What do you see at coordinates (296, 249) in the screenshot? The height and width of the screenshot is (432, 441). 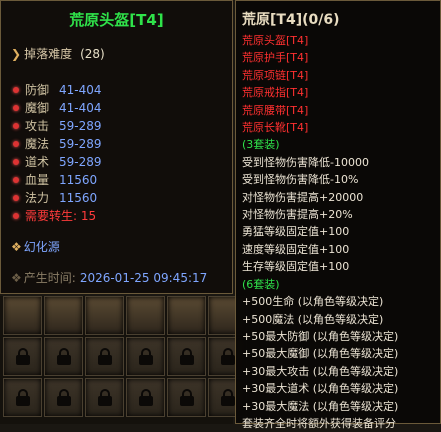 I see `set-bonus-line: 速度等级固定值+100` at bounding box center [296, 249].